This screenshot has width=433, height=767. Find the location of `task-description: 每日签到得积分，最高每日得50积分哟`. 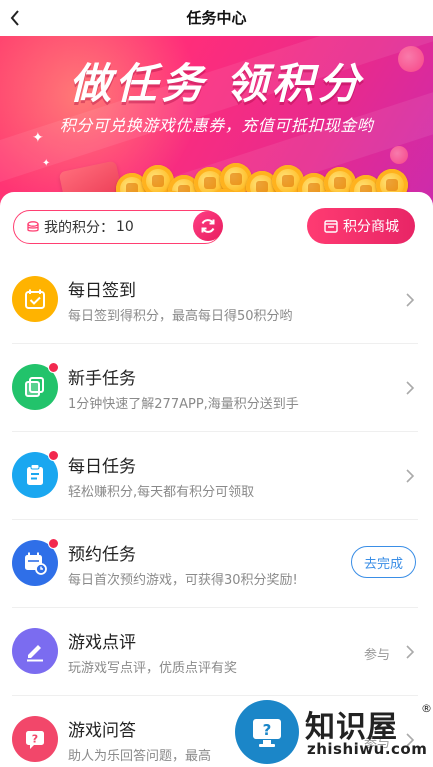

task-description: 每日签到得积分，最高每日得50积分哟 is located at coordinates (180, 316).